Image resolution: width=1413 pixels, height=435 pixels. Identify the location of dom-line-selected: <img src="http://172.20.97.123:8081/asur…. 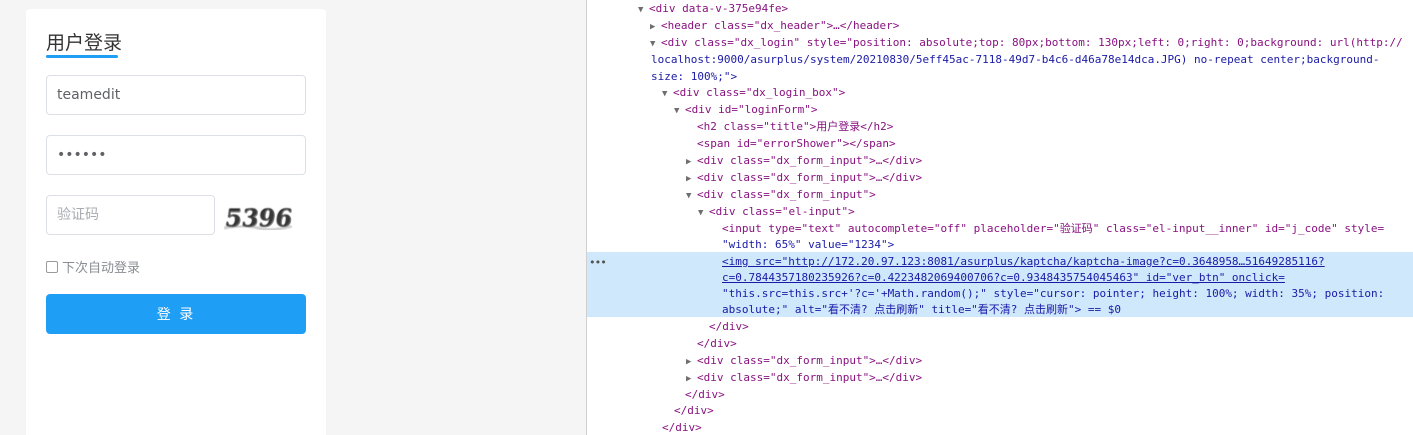
(1000, 261).